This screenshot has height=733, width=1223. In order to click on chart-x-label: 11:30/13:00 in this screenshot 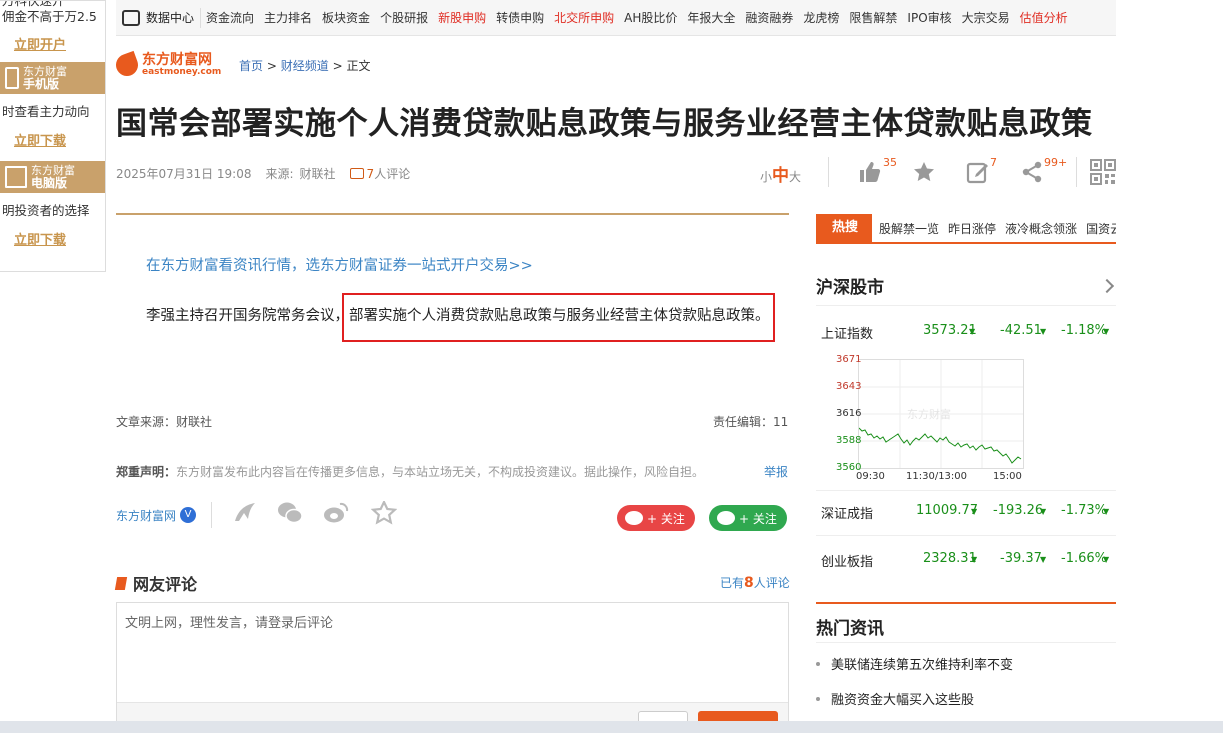, I will do `click(937, 476)`.